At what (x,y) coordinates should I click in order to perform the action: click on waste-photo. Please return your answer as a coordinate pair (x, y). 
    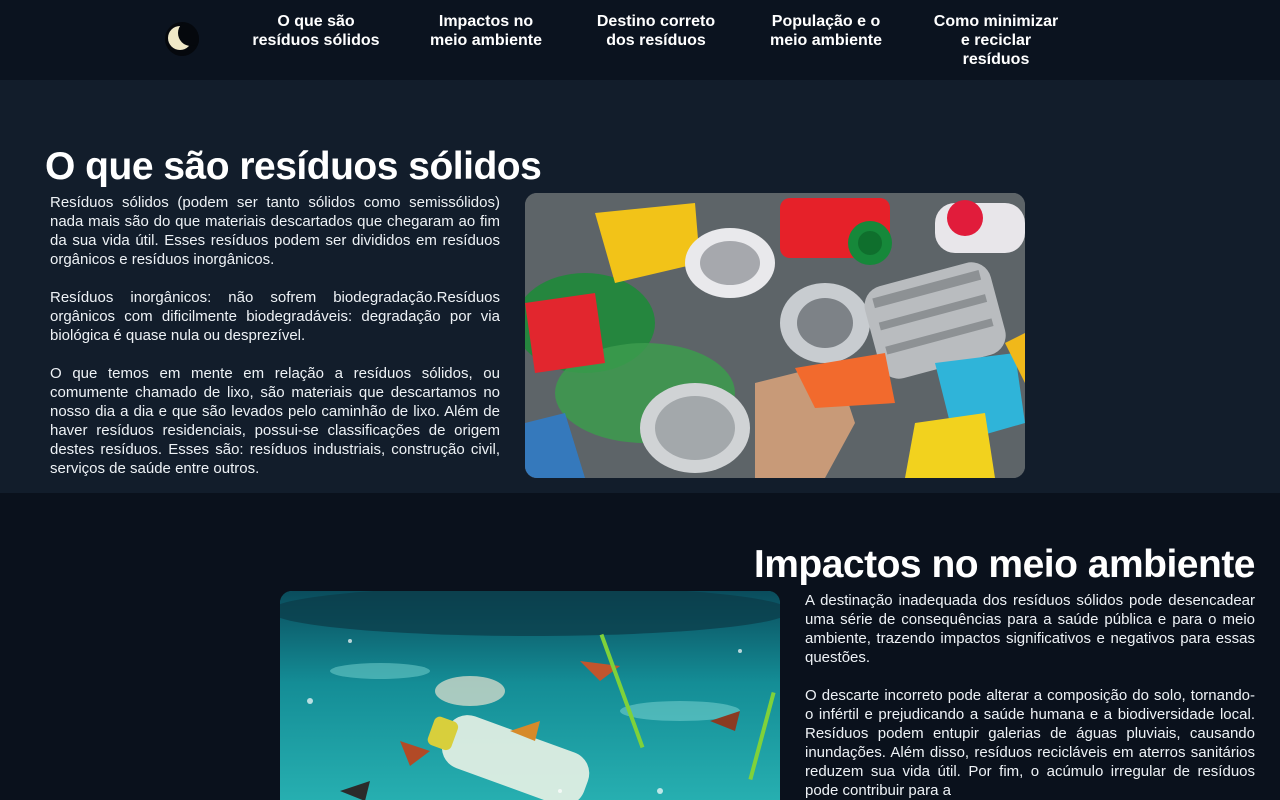
    Looking at the image, I should click on (775, 335).